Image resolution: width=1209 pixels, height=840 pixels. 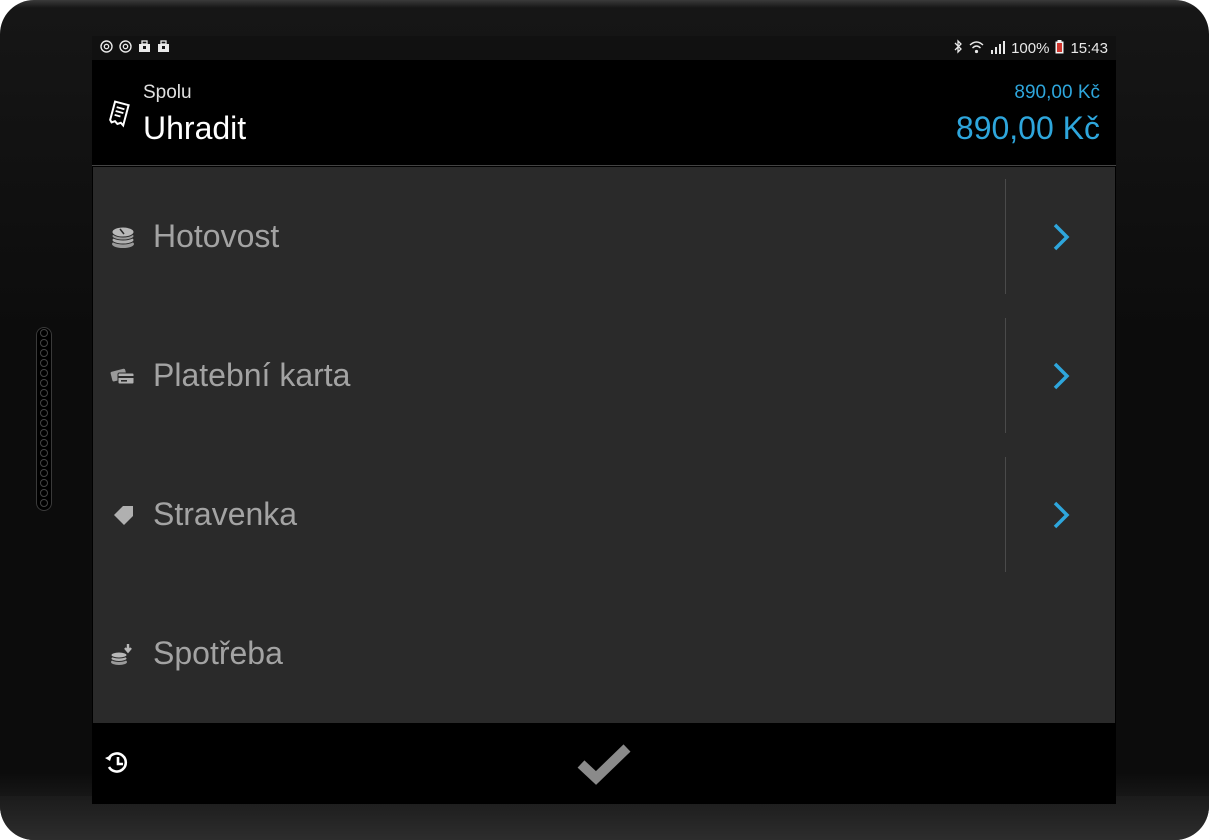 What do you see at coordinates (225, 514) in the screenshot?
I see `payment-method-label: Stravenka` at bounding box center [225, 514].